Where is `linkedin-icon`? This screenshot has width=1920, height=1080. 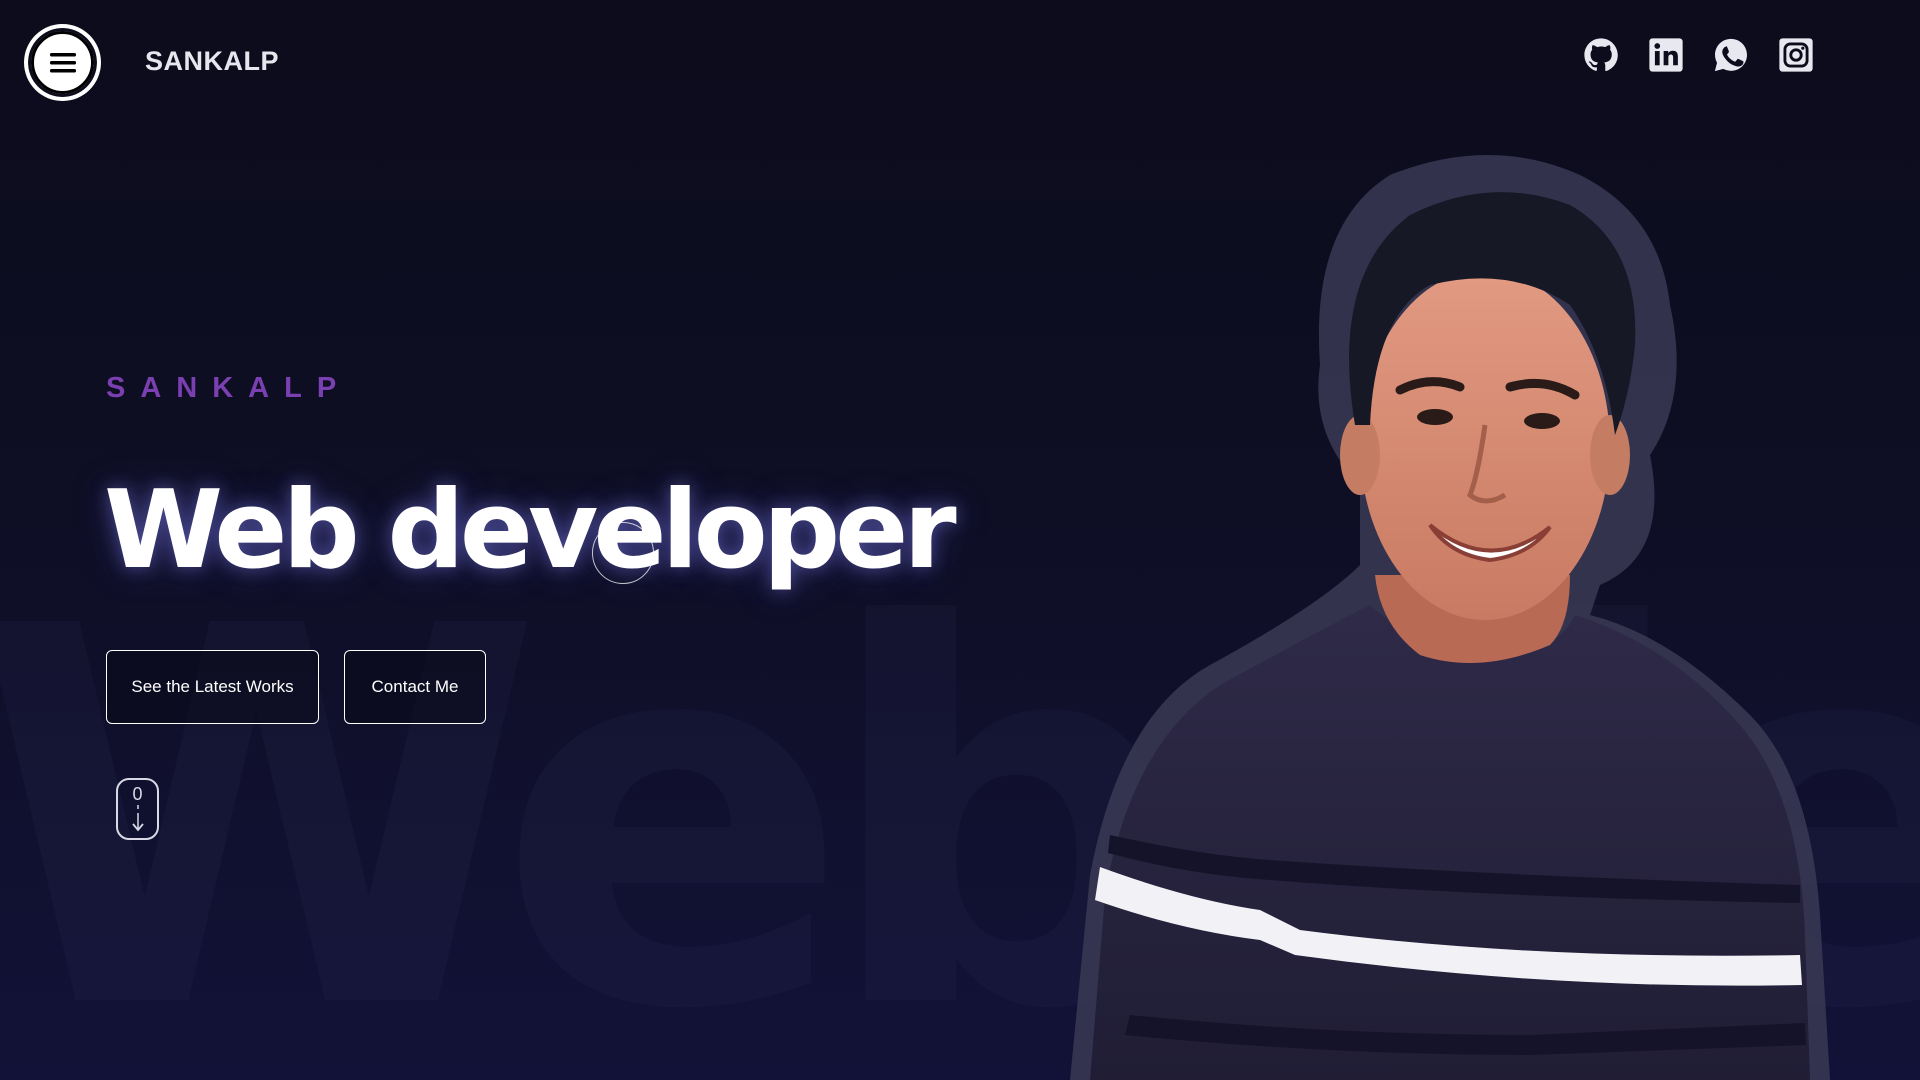 linkedin-icon is located at coordinates (1666, 55).